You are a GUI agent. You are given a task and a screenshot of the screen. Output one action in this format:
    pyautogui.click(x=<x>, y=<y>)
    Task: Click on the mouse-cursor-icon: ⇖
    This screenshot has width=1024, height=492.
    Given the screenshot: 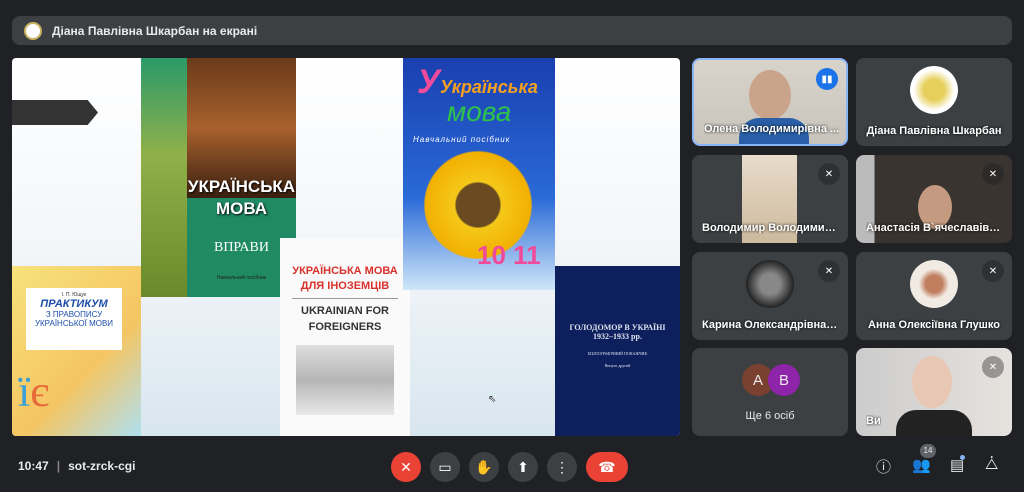 What is the action you would take?
    pyautogui.click(x=492, y=399)
    